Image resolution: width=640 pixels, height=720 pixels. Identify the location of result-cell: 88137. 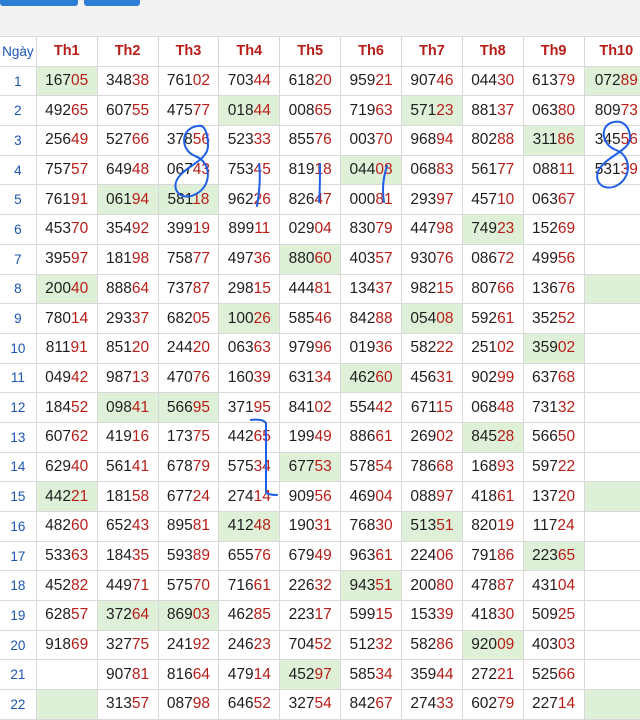
(492, 111).